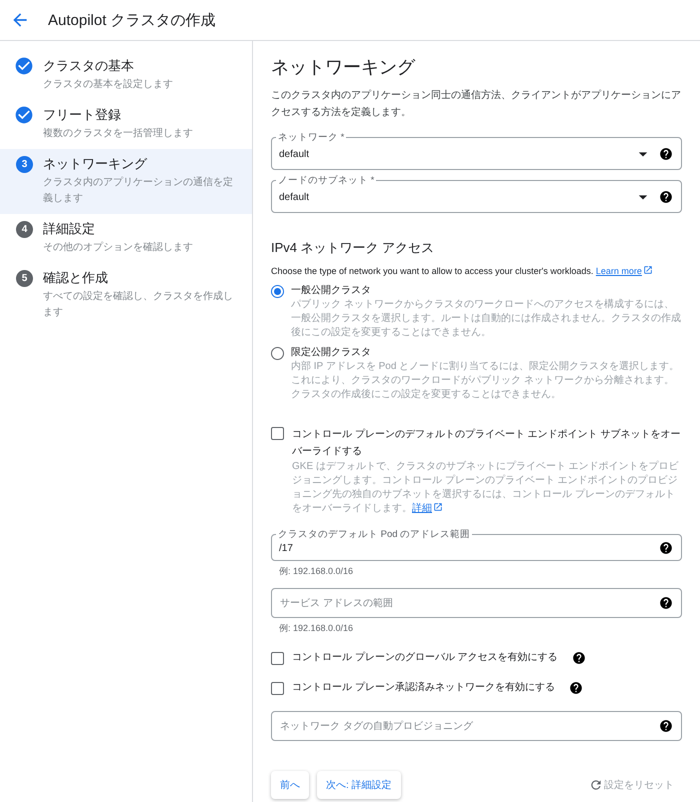  I want to click on placeholder-text: ネットワーク タグの自動プロビジョニング, so click(376, 726).